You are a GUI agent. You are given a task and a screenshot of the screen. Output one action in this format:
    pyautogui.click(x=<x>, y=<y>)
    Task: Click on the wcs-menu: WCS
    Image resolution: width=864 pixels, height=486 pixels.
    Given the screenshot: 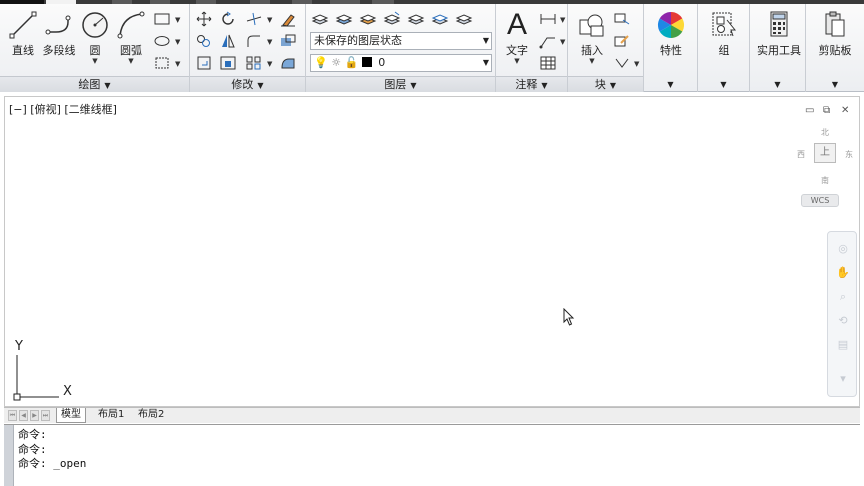 What is the action you would take?
    pyautogui.click(x=820, y=200)
    